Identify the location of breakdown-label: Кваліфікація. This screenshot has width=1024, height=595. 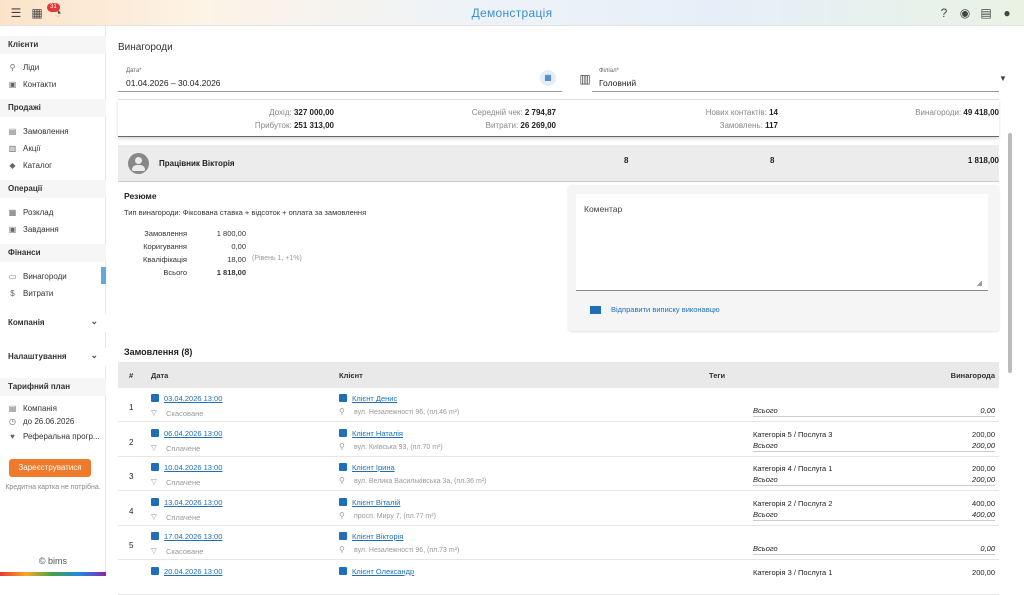
(165, 259).